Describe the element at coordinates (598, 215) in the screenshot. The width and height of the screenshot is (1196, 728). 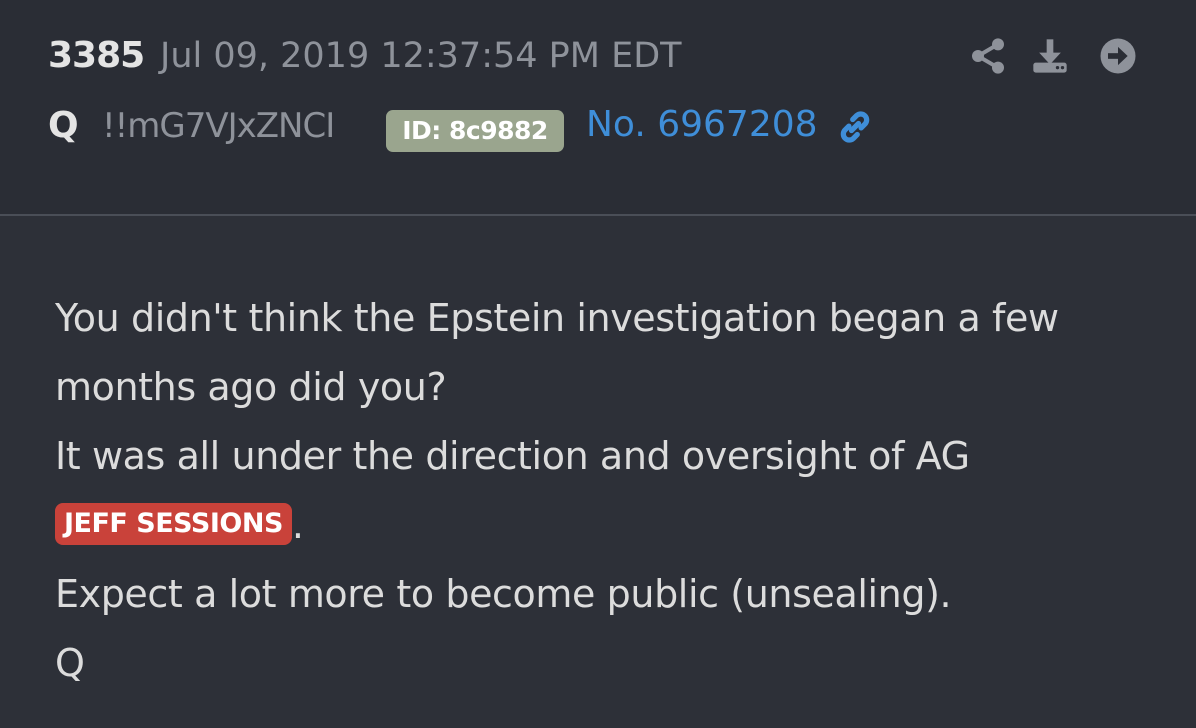
I see `header-divider` at that location.